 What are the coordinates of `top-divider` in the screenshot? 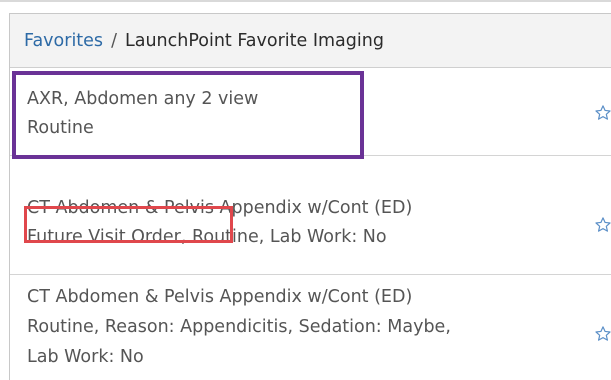 It's located at (305, 1).